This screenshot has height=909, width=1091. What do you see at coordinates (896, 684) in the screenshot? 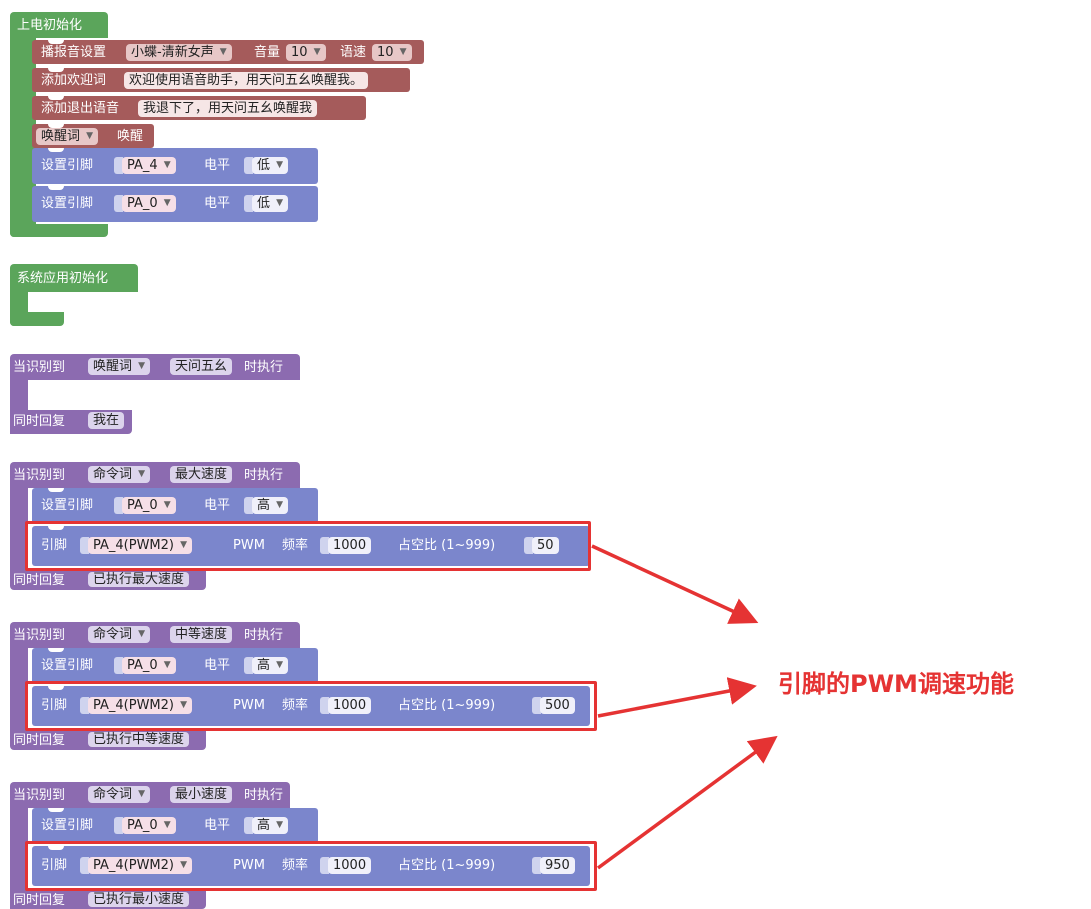
I see `pwm-annotation-label: 引脚的PWM调速功能` at bounding box center [896, 684].